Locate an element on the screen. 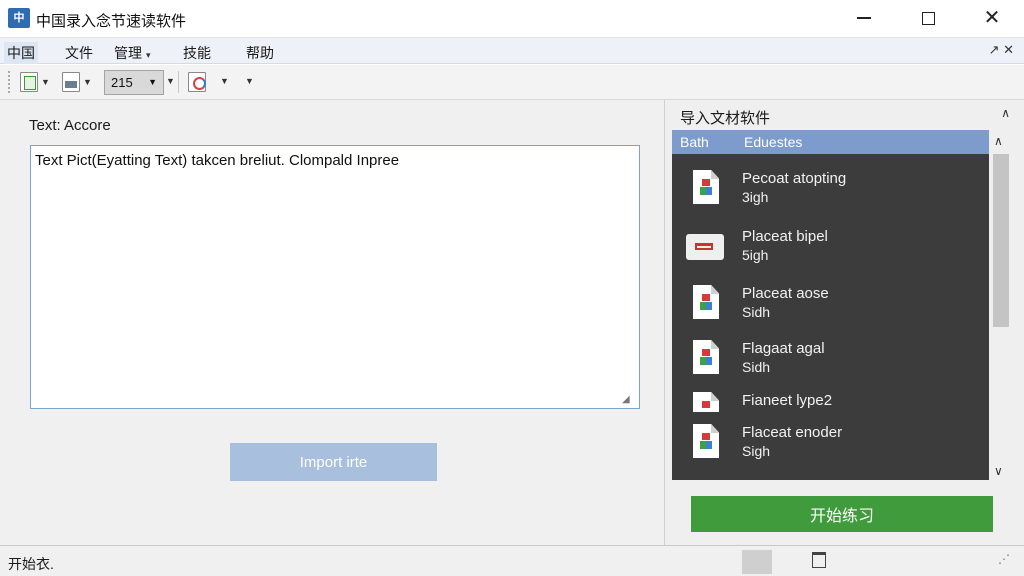 This screenshot has width=1024, height=576. window-title: 中国录入念节速读软件 is located at coordinates (111, 21).